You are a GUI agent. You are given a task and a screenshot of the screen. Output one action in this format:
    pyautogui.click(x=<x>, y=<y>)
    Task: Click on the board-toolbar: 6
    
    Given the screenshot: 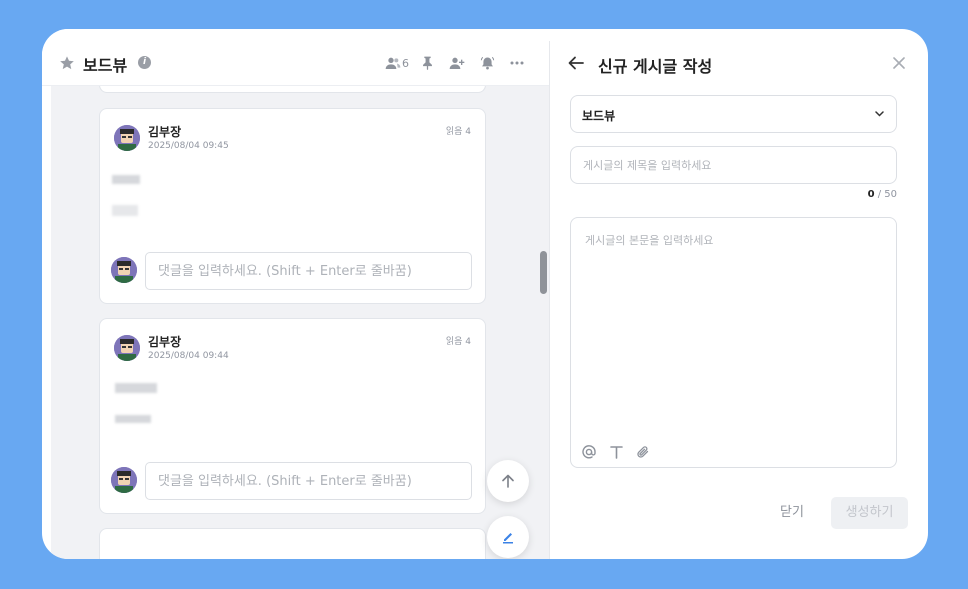 What is the action you would take?
    pyautogui.click(x=454, y=63)
    